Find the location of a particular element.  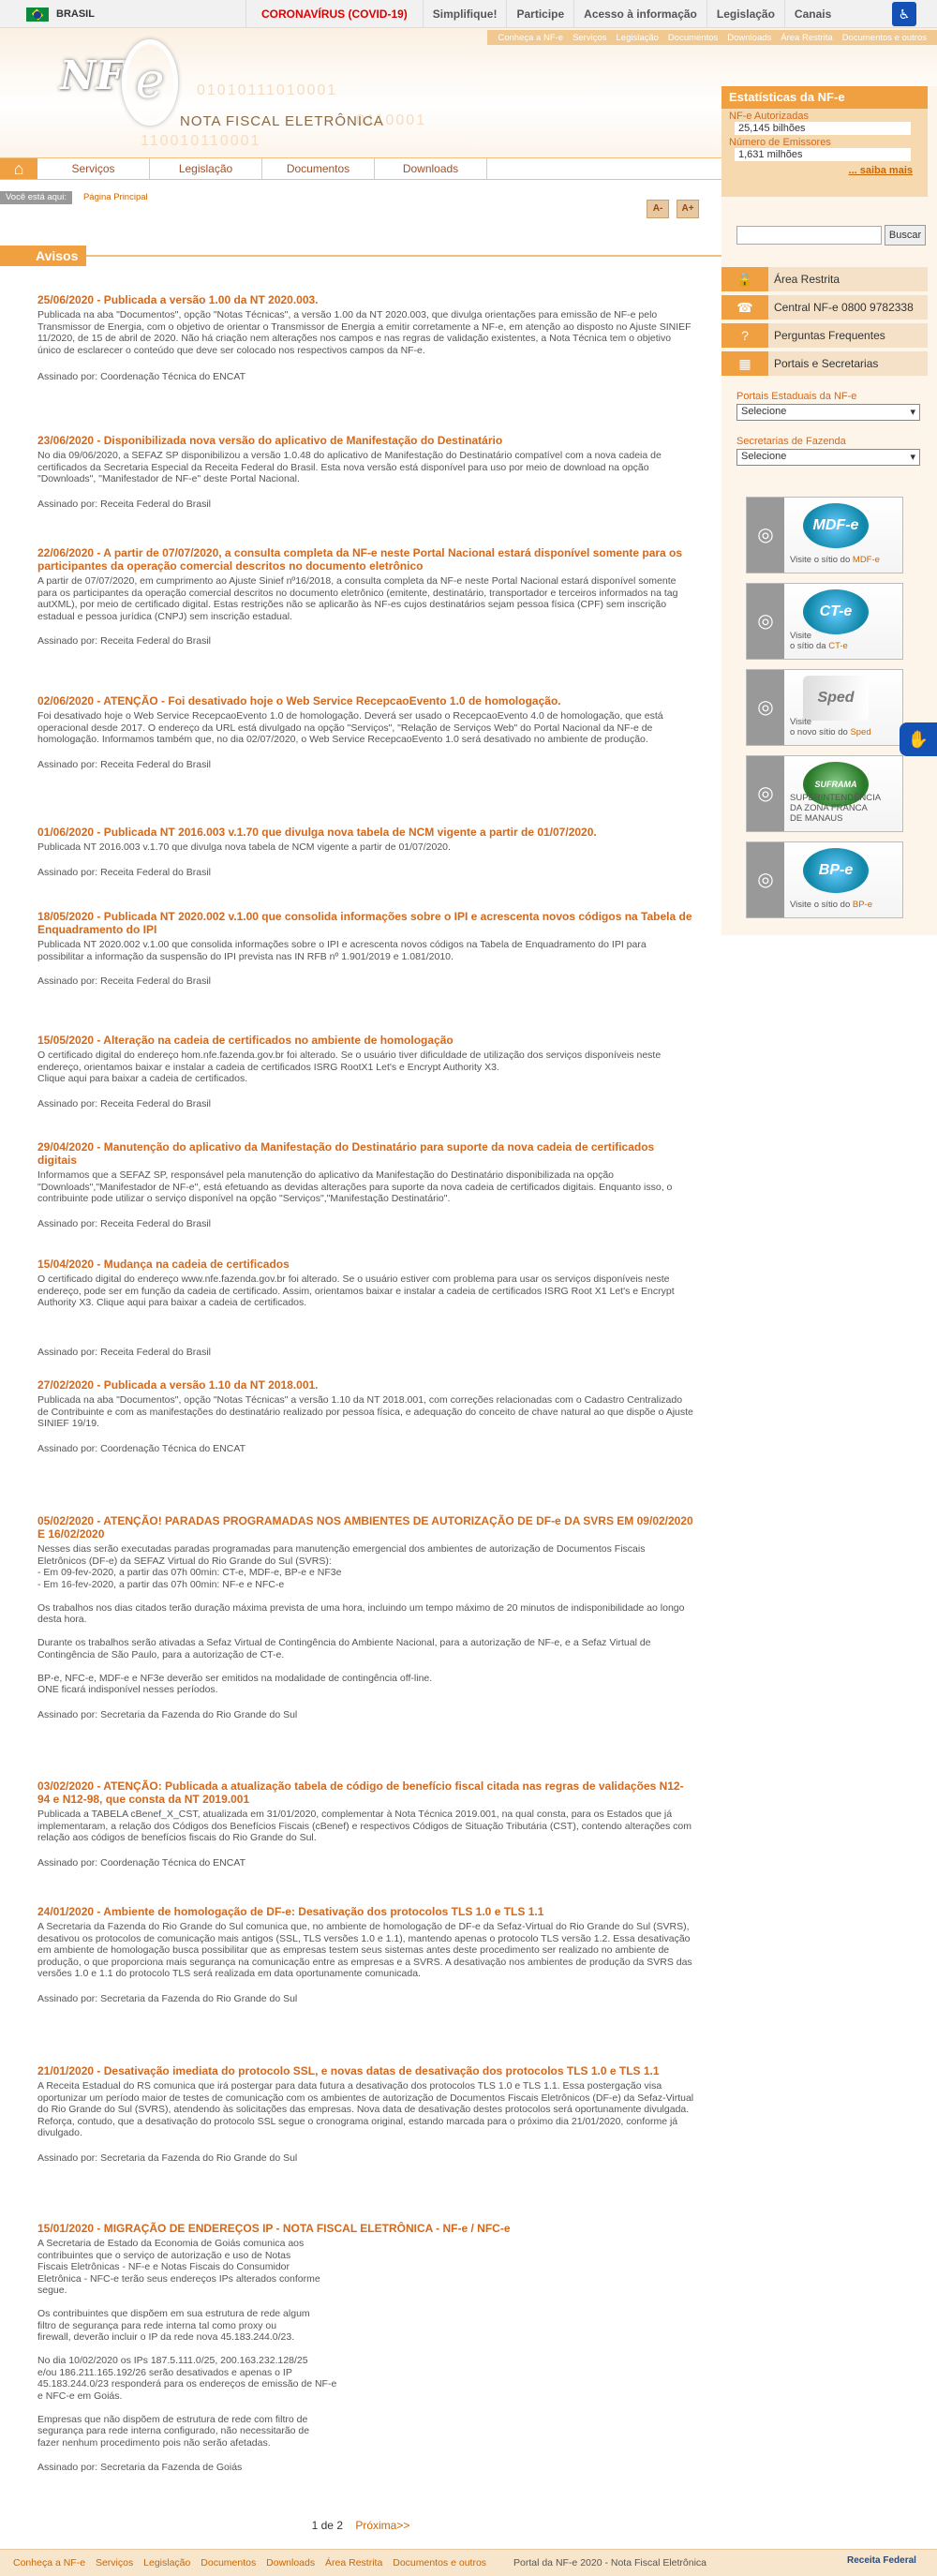

font-increase-button: A+ is located at coordinates (688, 209).